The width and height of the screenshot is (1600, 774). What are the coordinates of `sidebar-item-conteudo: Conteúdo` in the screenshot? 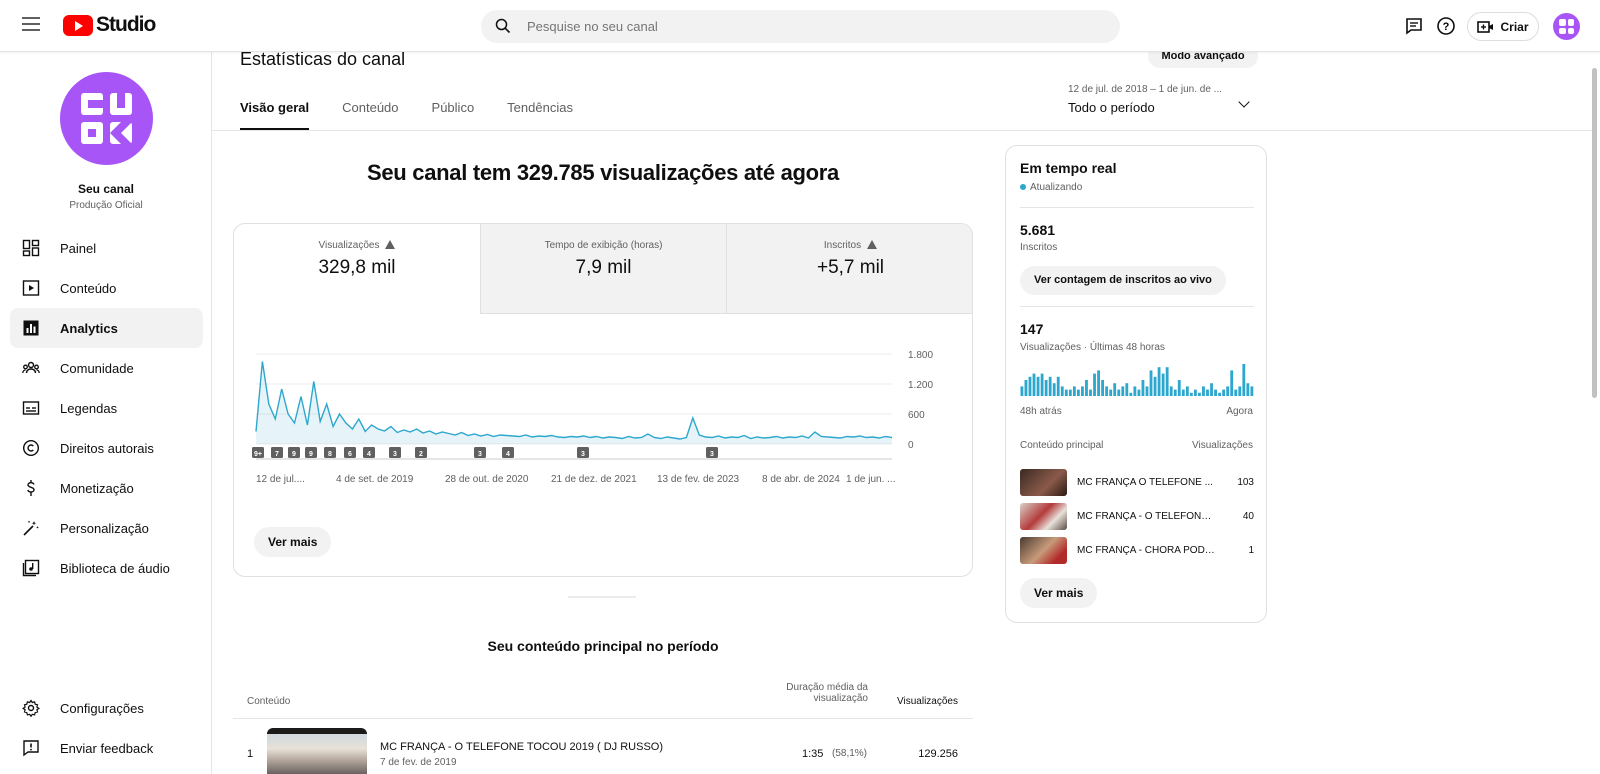 It's located at (106, 288).